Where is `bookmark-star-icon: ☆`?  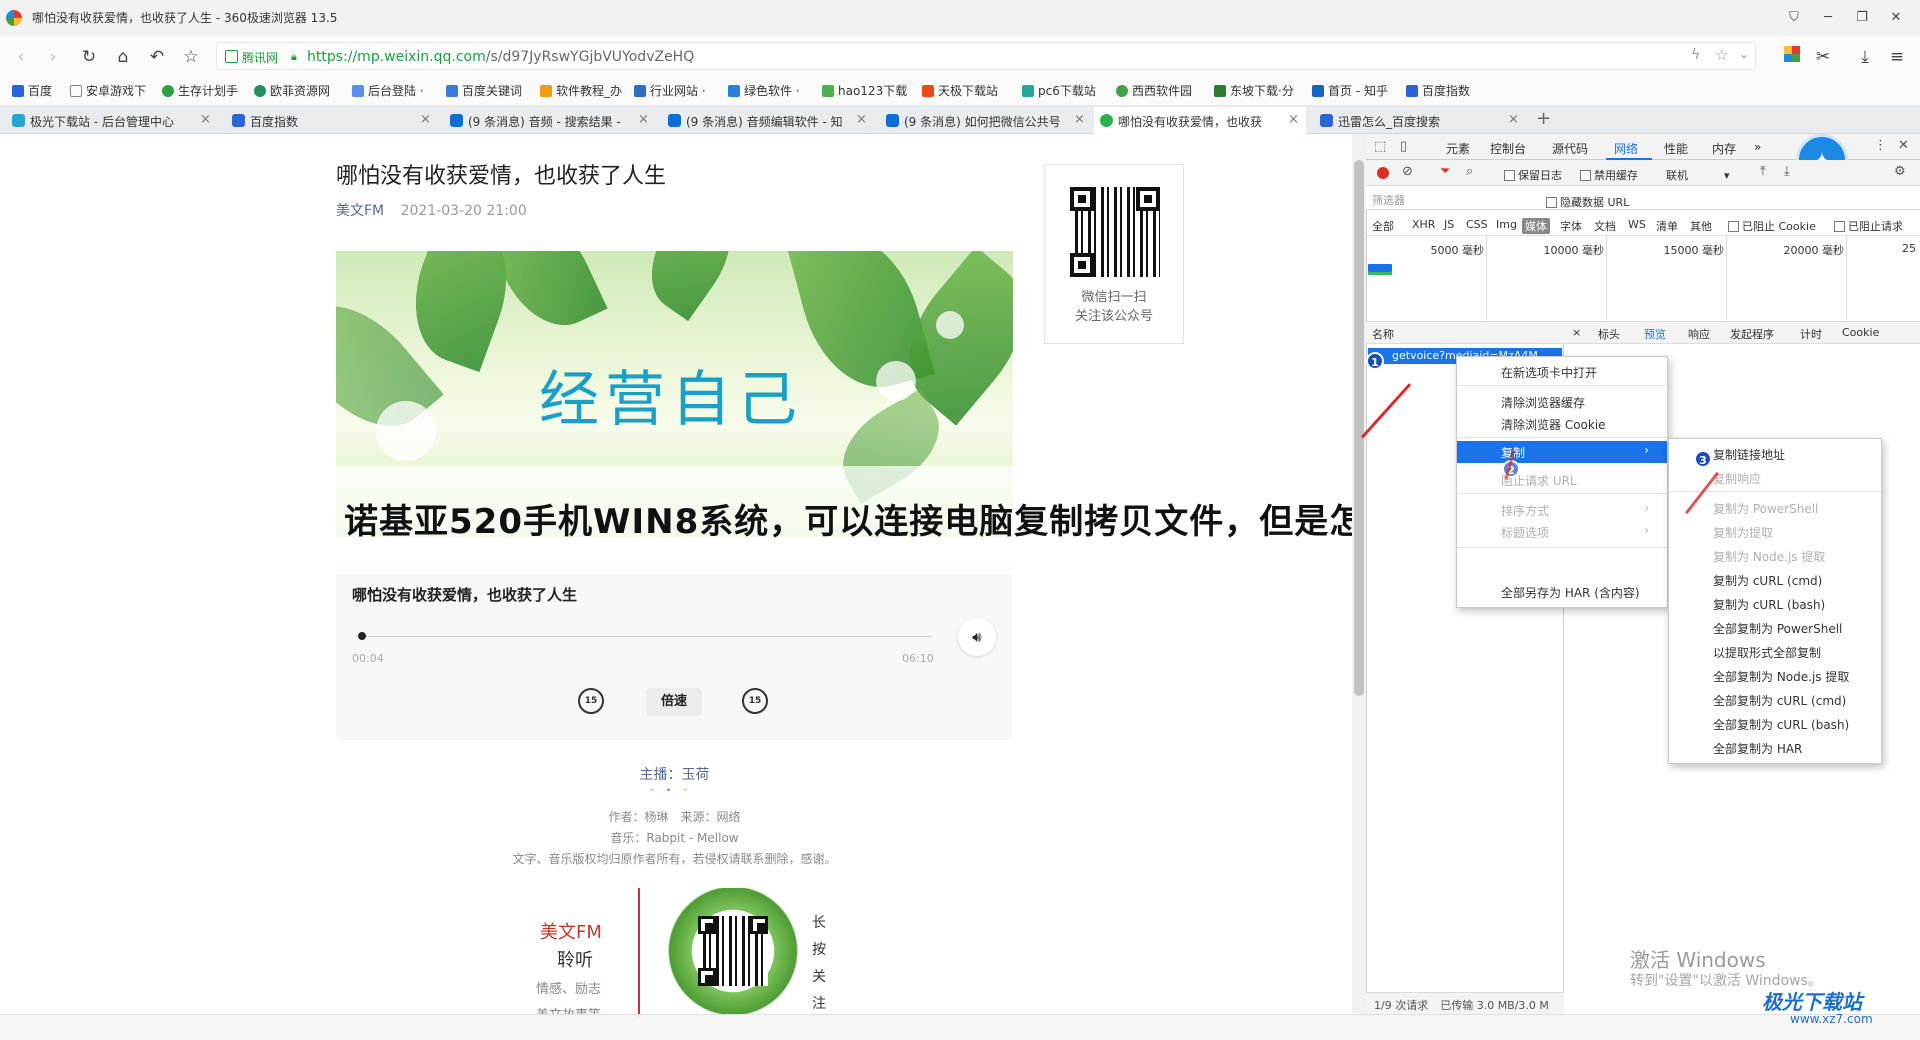
bookmark-star-icon: ☆ is located at coordinates (1721, 55).